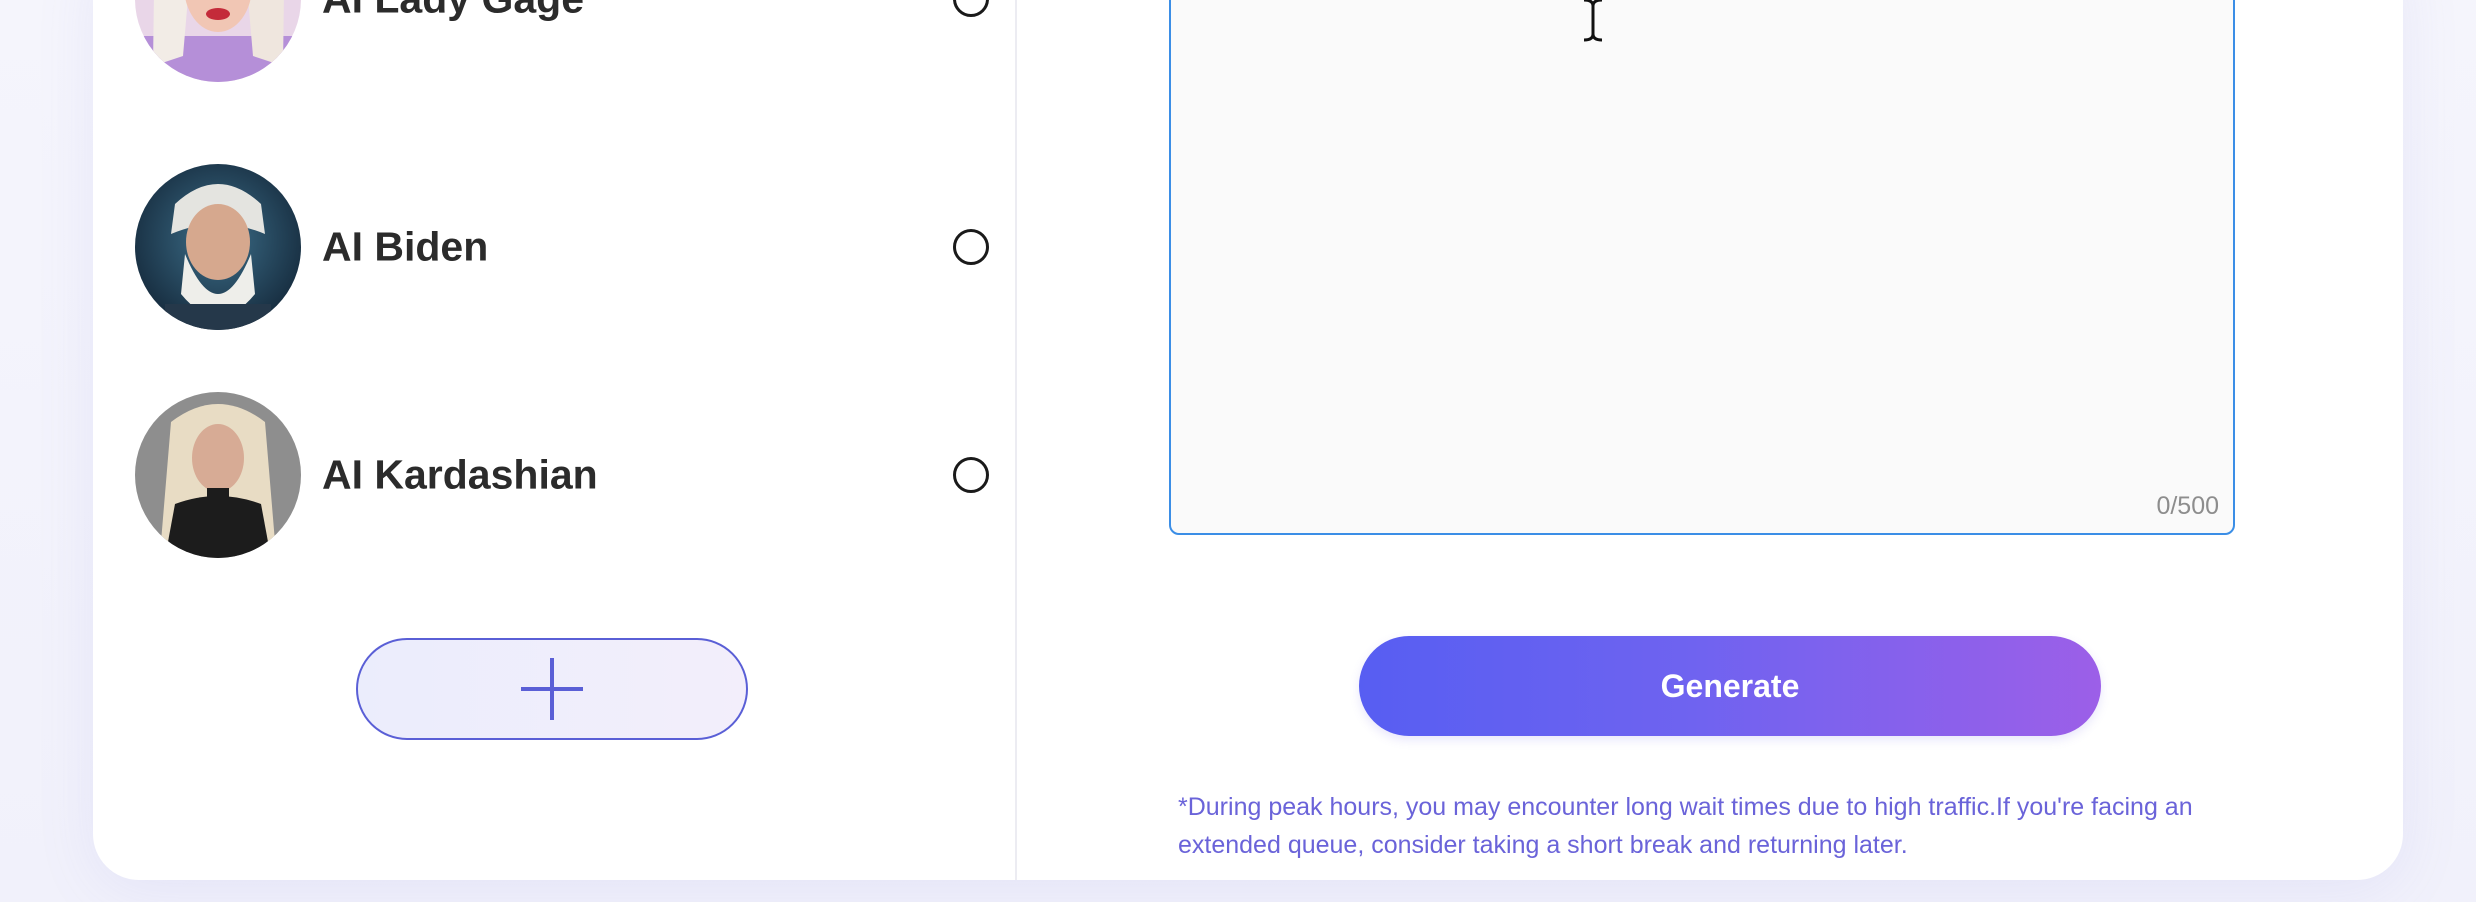 This screenshot has height=902, width=2476. I want to click on add-voice-button, so click(552, 689).